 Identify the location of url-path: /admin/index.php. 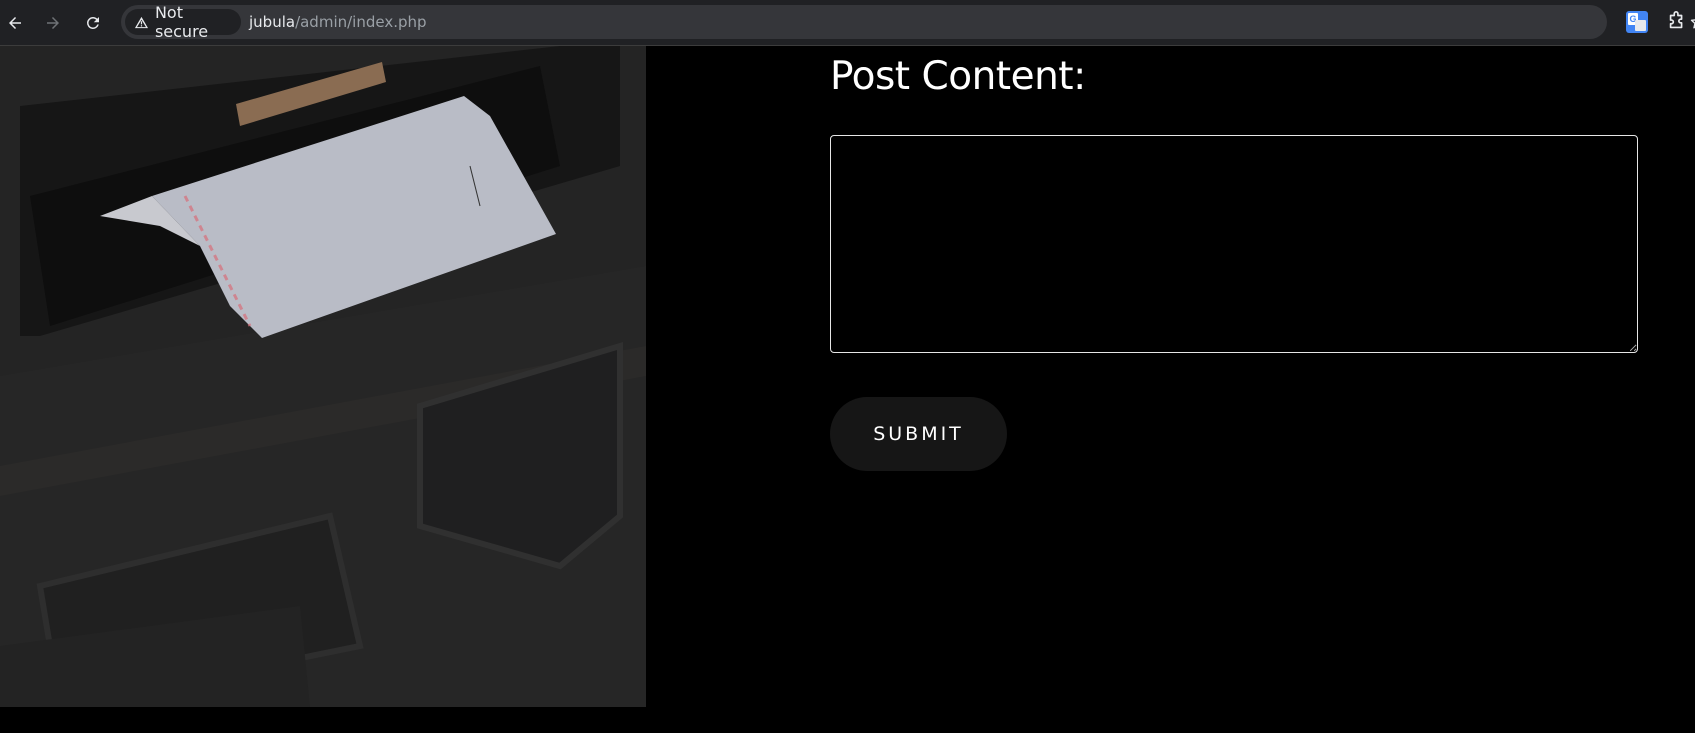
(361, 22).